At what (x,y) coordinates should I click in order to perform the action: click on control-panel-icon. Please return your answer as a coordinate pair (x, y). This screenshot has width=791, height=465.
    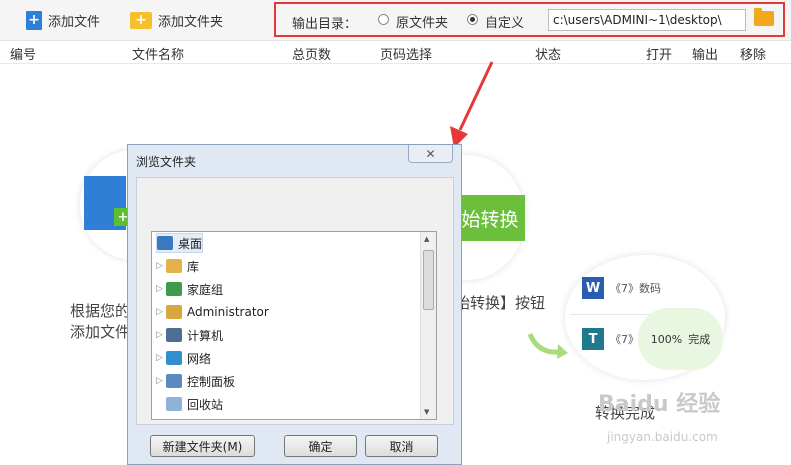
    Looking at the image, I should click on (174, 381).